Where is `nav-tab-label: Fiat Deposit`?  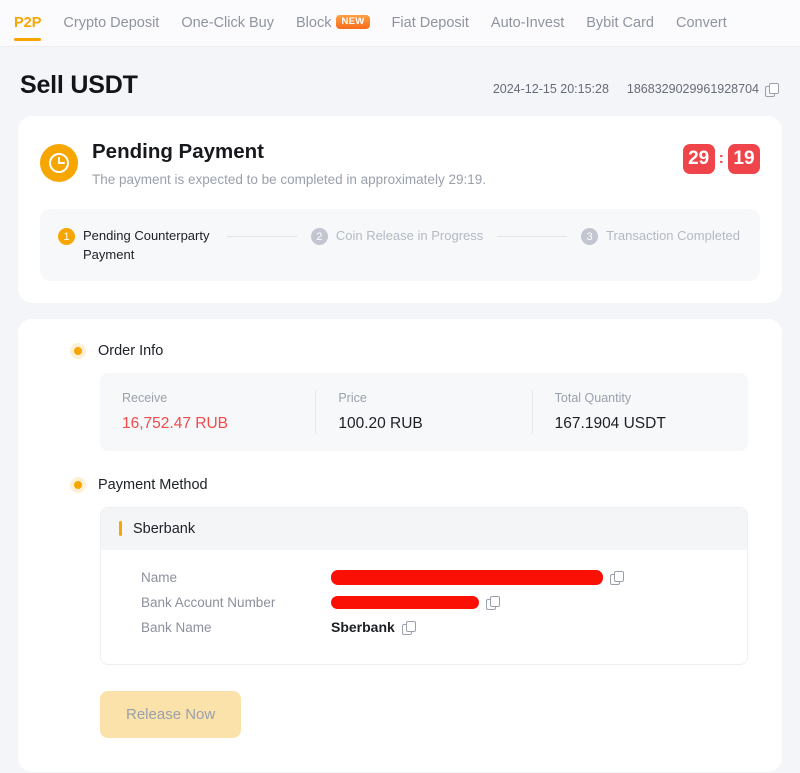
nav-tab-label: Fiat Deposit is located at coordinates (430, 22).